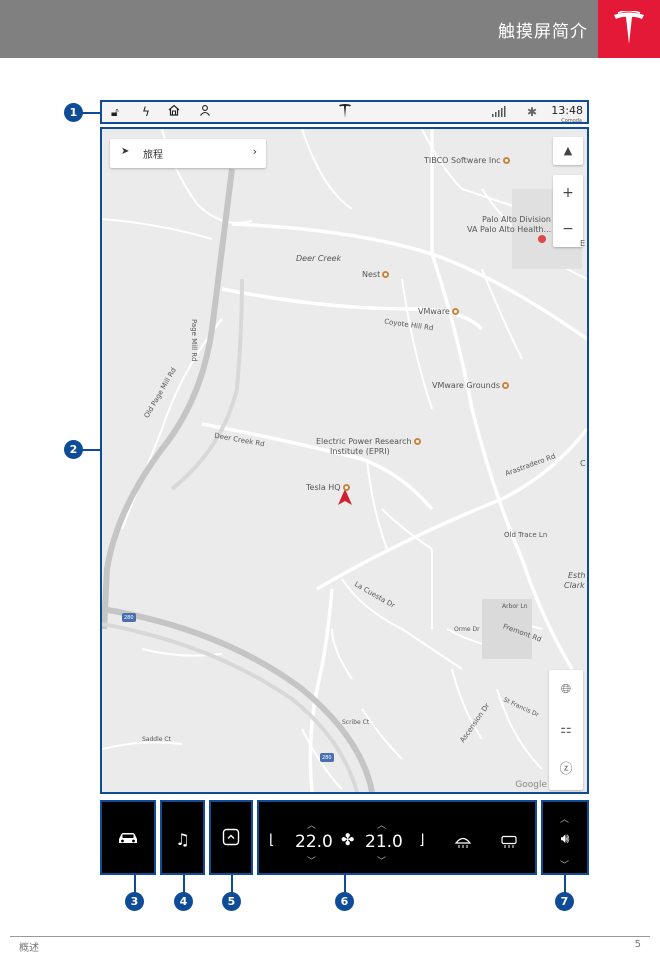 Image resolution: width=660 pixels, height=960 pixels. I want to click on chargers-button: ⓩ, so click(566, 770).